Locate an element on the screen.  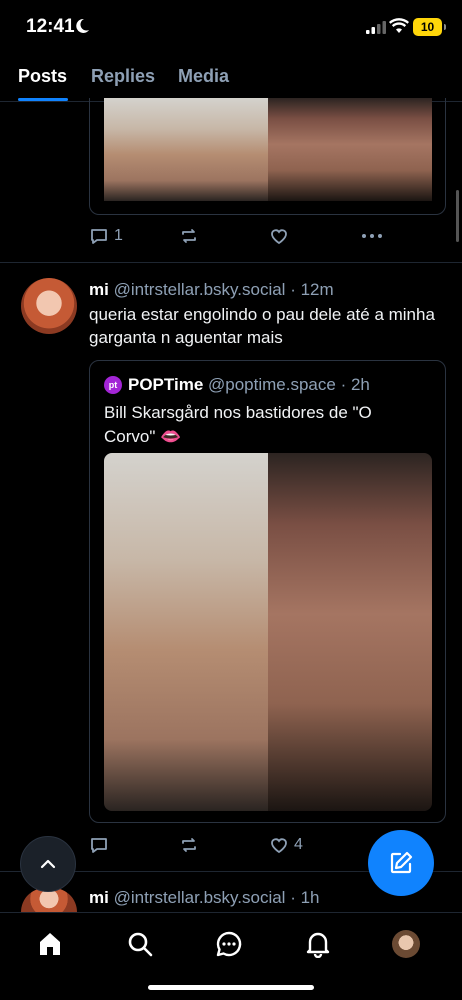
tab-replies: Replies is located at coordinates (123, 76).